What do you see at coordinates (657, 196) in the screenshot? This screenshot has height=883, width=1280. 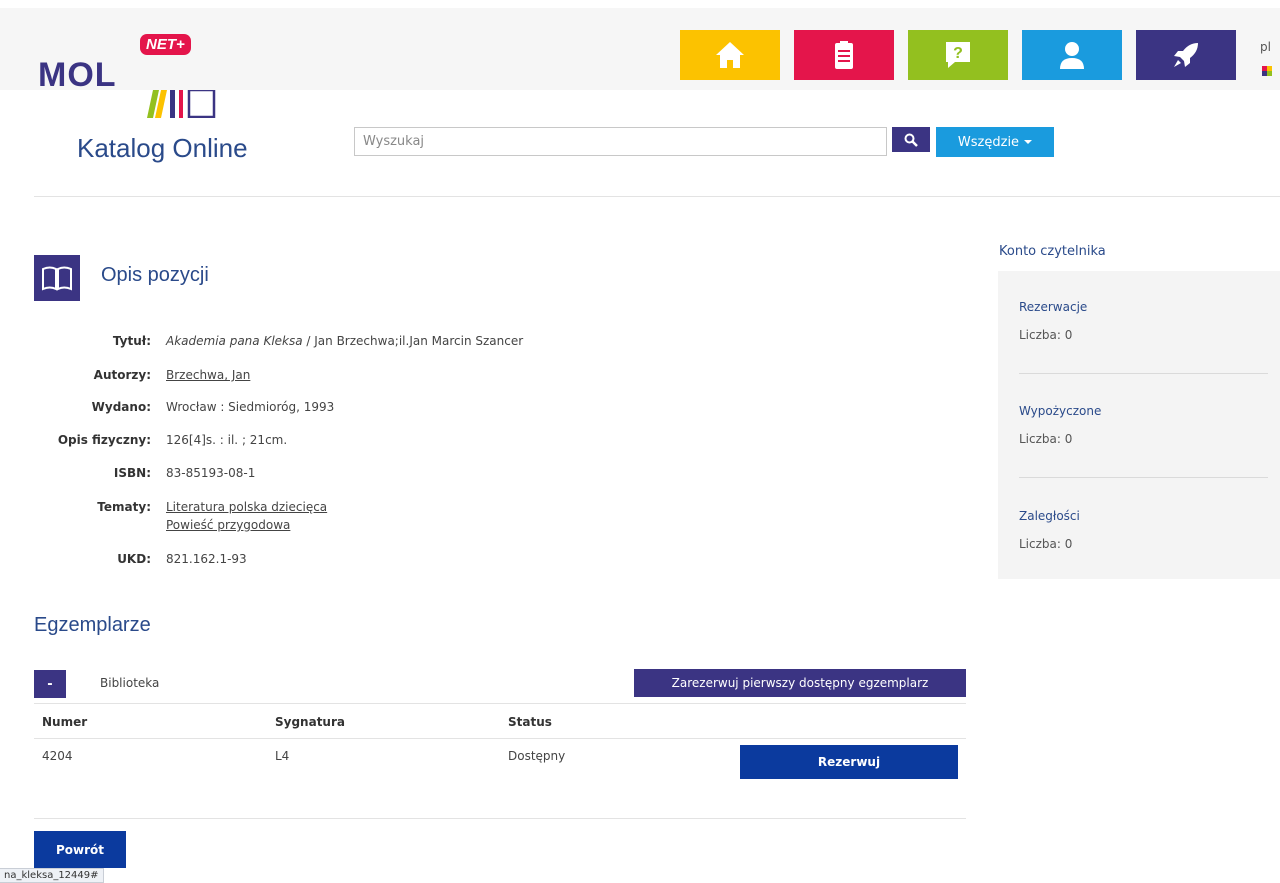 I see `header-divider` at bounding box center [657, 196].